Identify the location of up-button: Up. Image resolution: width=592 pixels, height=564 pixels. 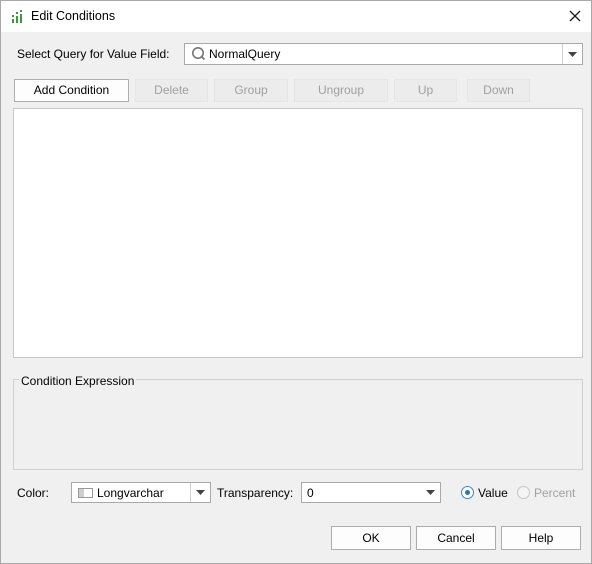
(425, 90).